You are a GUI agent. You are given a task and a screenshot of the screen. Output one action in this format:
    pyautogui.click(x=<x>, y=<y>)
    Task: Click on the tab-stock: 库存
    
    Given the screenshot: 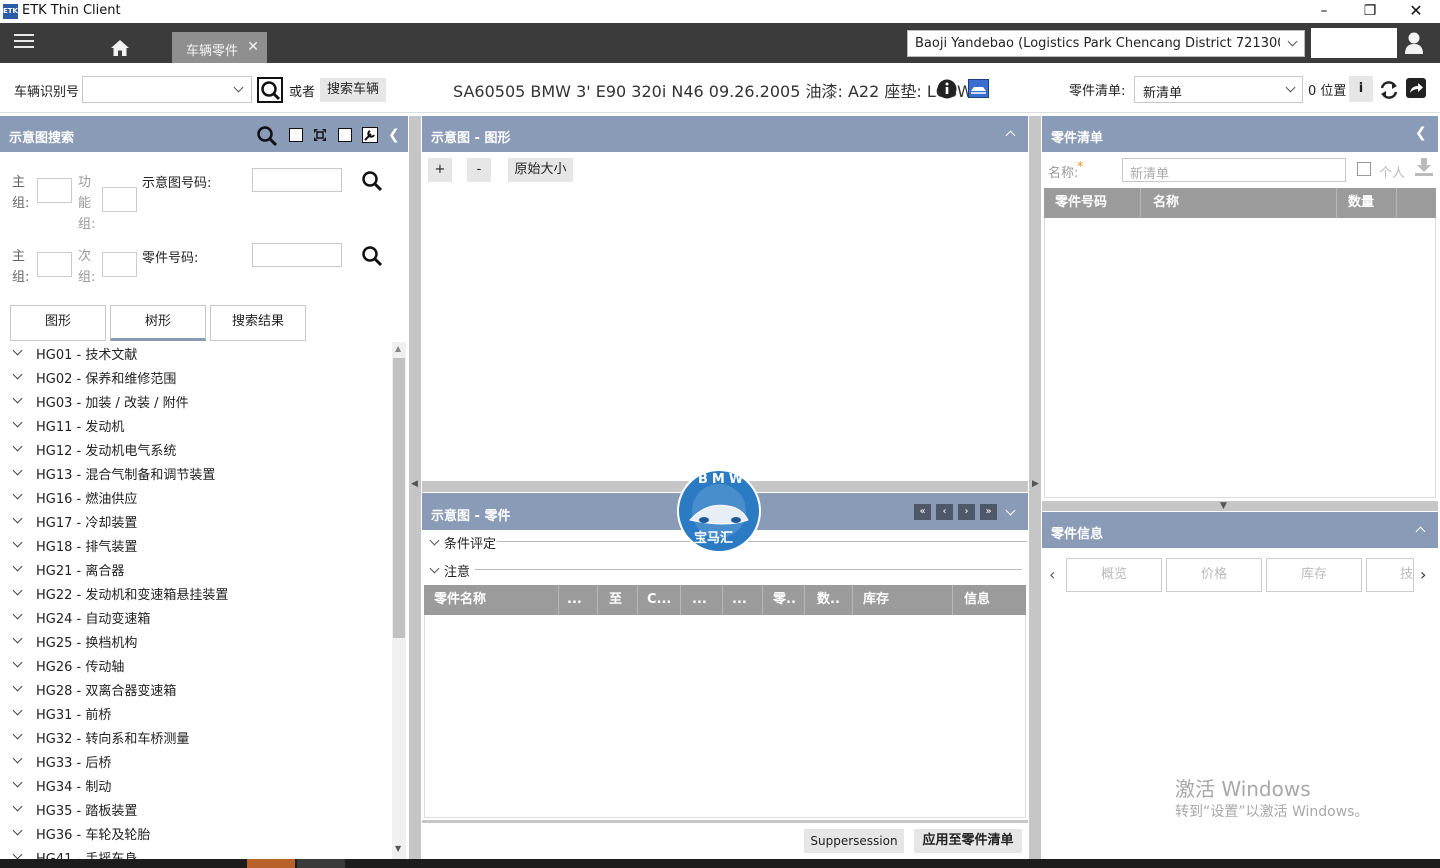 What is the action you would take?
    pyautogui.click(x=1314, y=575)
    